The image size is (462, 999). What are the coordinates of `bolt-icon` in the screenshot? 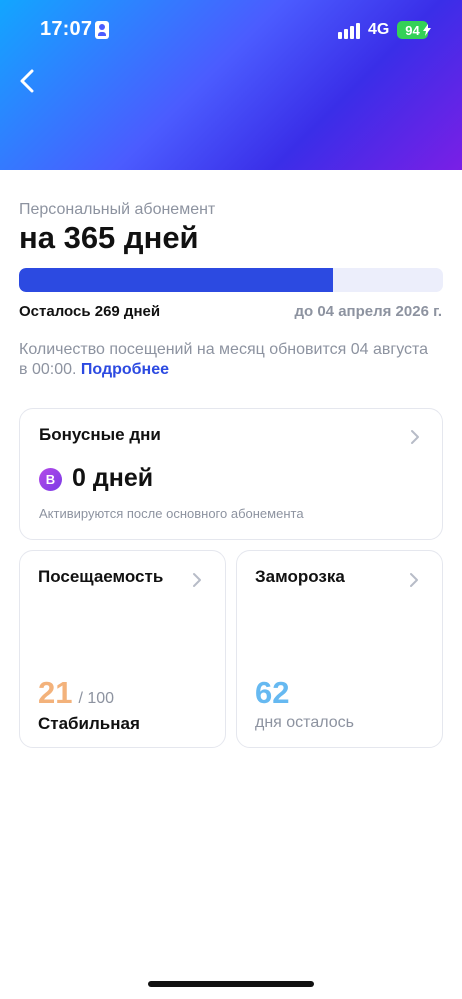 It's located at (427, 30).